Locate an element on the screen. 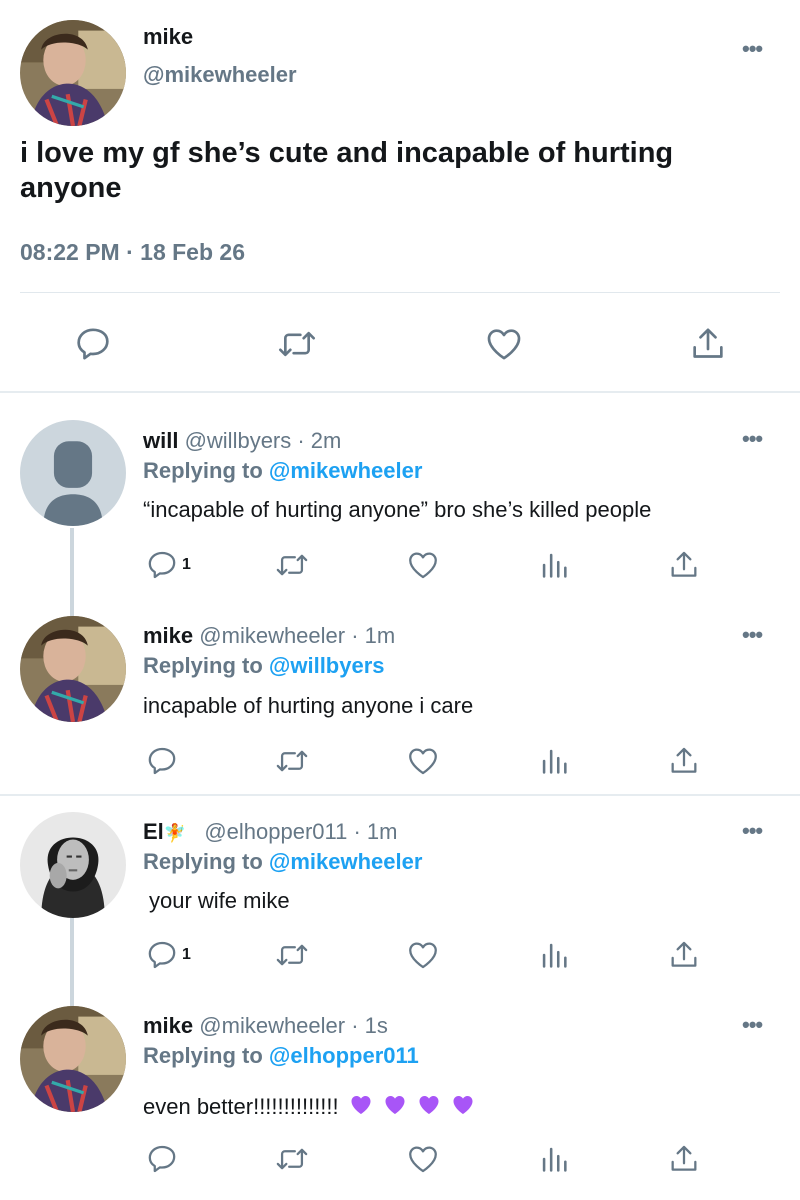 The image size is (800, 1200). author-meta: @willbyers · 2m is located at coordinates (263, 440).